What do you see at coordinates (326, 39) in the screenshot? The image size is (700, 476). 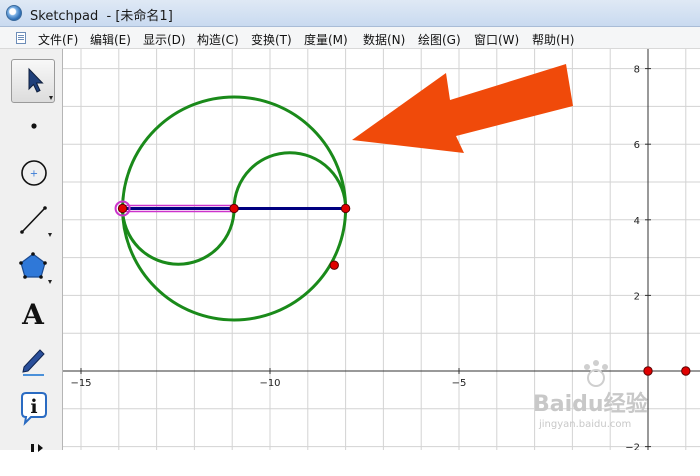 I see `menu-measure: 度量(M)` at bounding box center [326, 39].